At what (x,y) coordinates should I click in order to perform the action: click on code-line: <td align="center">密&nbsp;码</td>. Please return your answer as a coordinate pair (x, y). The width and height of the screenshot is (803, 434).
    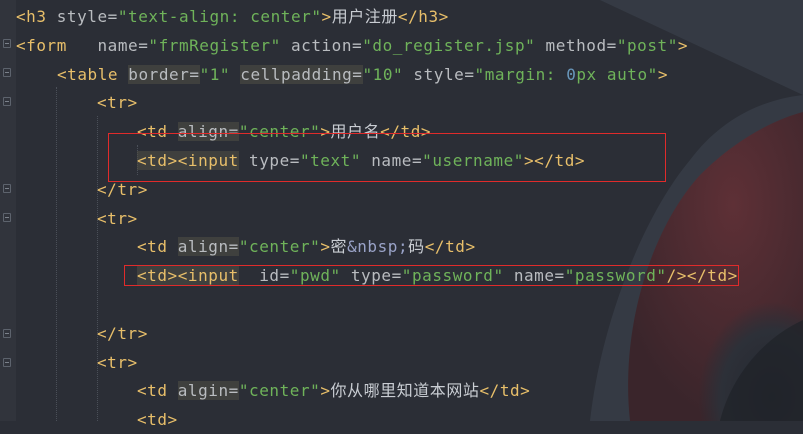
    Looking at the image, I should click on (306, 246).